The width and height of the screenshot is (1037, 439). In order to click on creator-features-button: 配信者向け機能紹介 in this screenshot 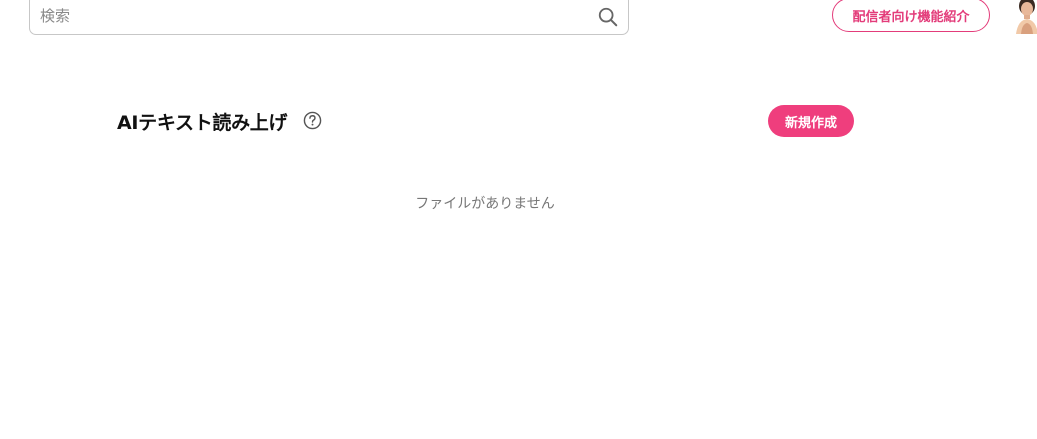, I will do `click(911, 16)`.